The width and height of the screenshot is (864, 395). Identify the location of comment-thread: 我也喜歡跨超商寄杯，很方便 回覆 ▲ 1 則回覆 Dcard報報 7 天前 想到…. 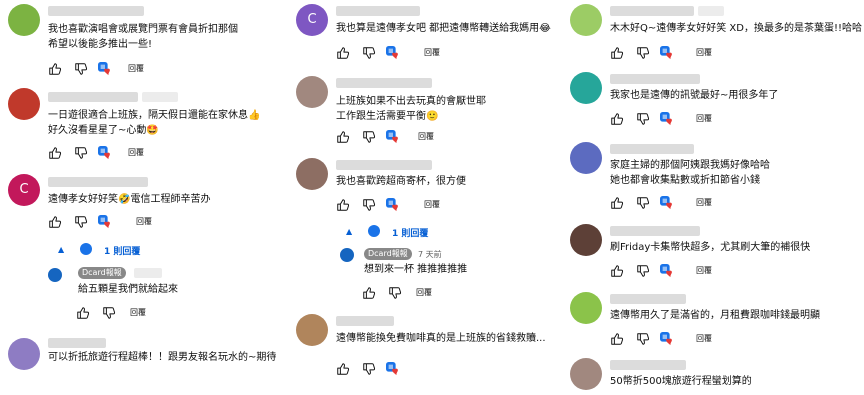
(428, 230).